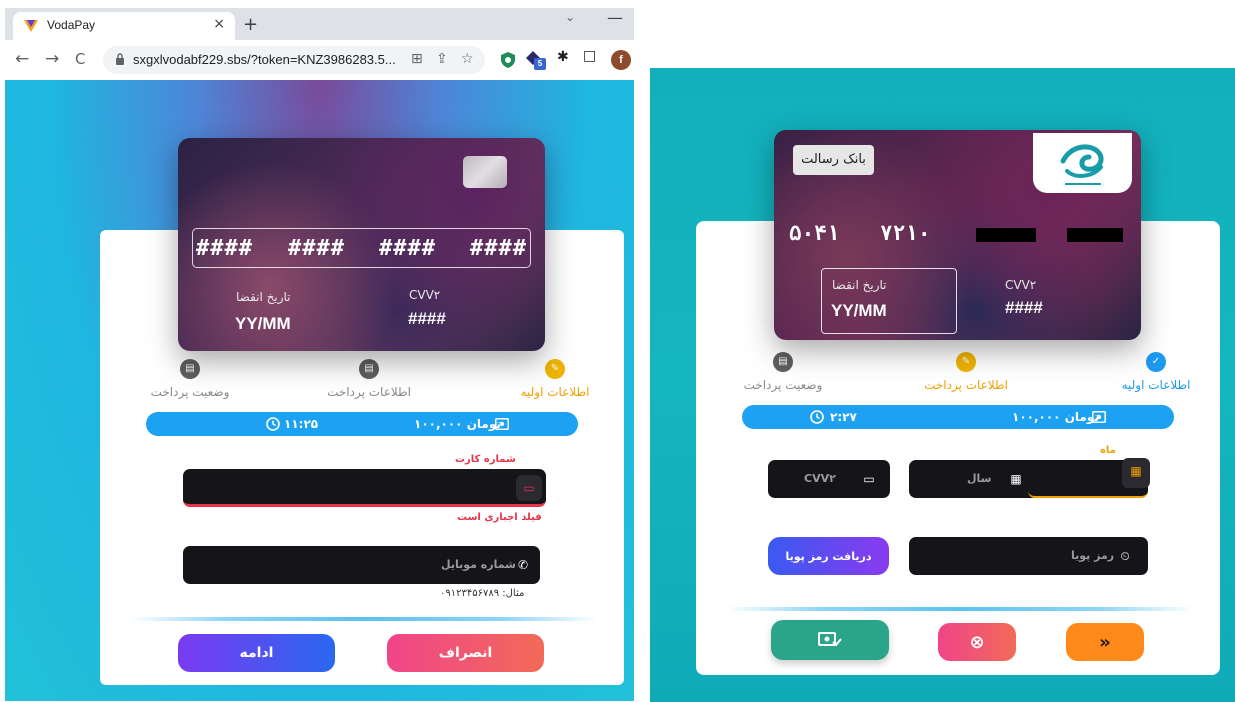 This screenshot has height=702, width=1235. I want to click on share-icon: ⇪, so click(442, 59).